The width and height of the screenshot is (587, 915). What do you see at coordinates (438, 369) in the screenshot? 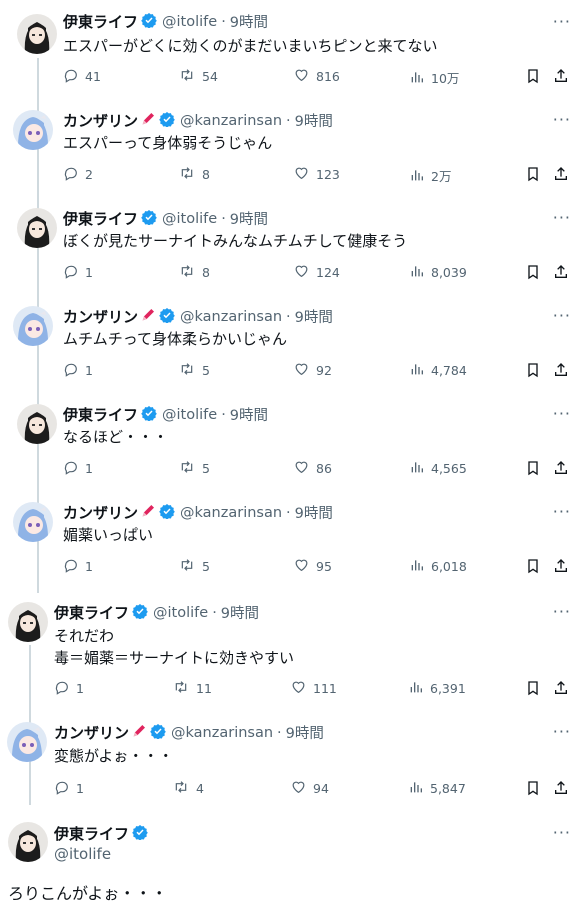
I see `views-button: 4,784` at bounding box center [438, 369].